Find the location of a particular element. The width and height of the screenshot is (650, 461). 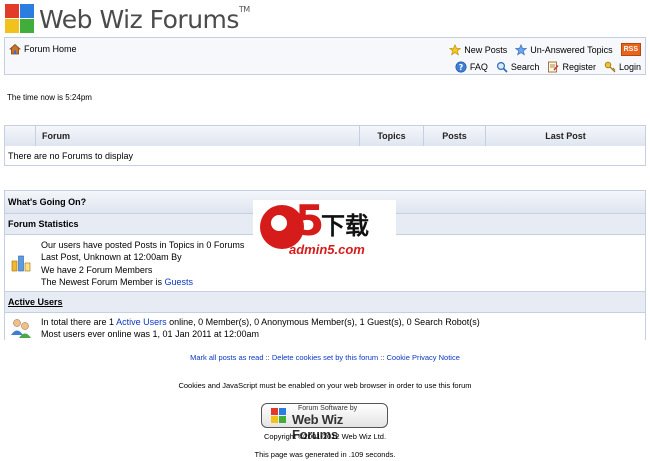

newest-member-link: Guests is located at coordinates (179, 282).